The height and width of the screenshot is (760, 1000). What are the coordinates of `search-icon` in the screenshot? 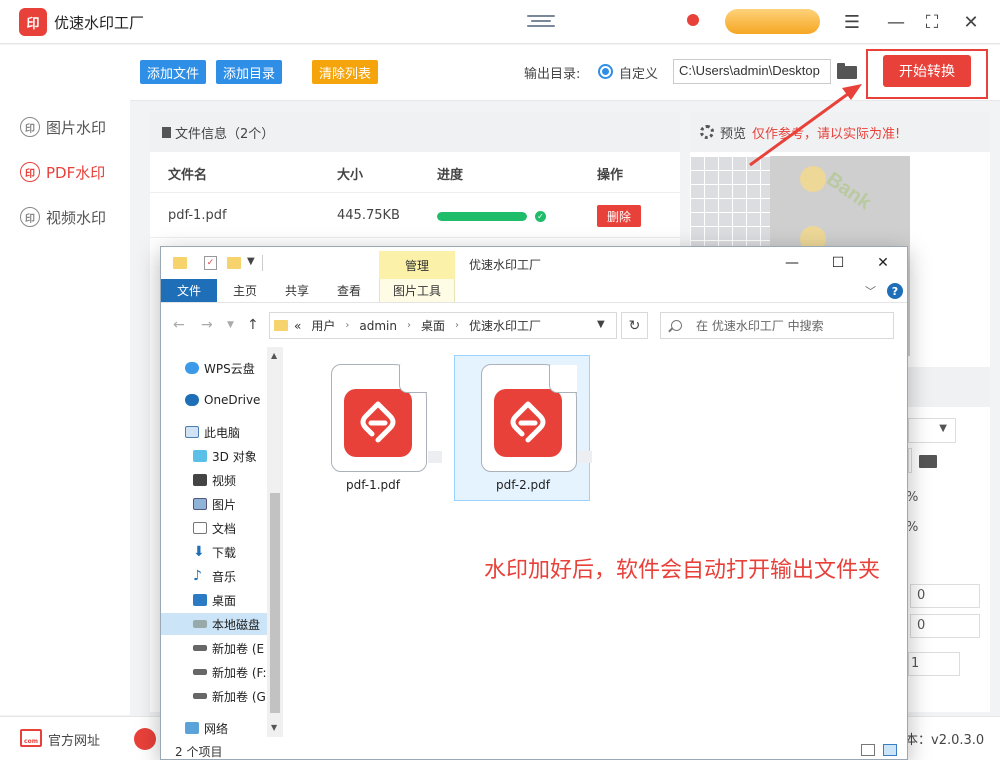 It's located at (676, 325).